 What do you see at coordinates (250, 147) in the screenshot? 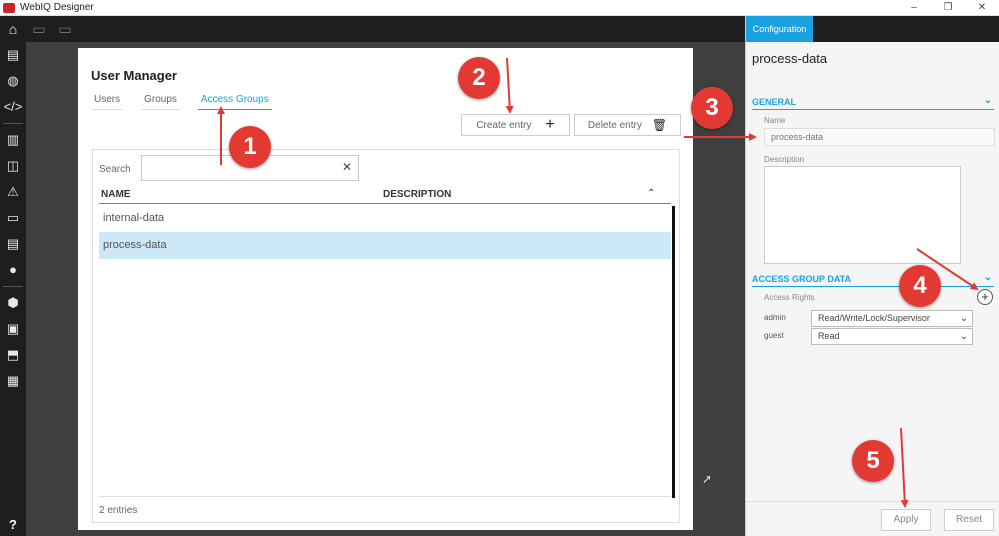
I see `callout-1: 1` at bounding box center [250, 147].